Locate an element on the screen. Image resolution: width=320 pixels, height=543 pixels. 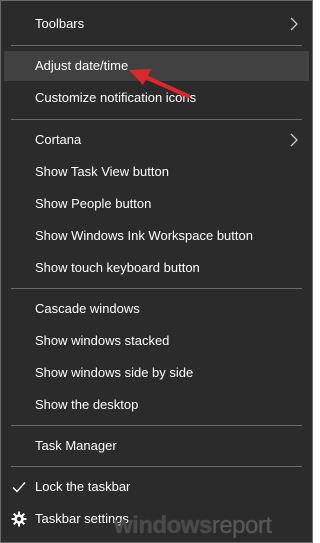
menu-item-task-manager: Task Manager is located at coordinates (156, 446).